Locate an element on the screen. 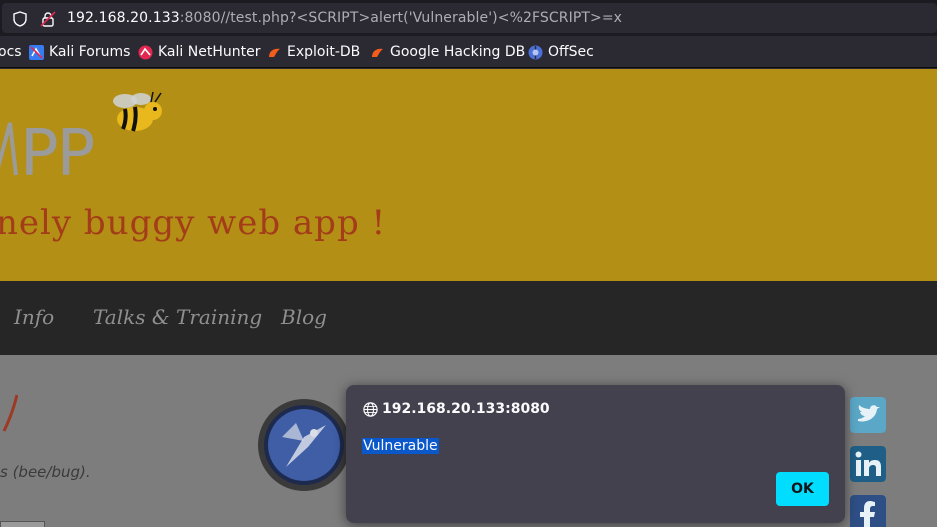 The height and width of the screenshot is (527, 937). logo-letter-fragment is located at coordinates (9, 149).